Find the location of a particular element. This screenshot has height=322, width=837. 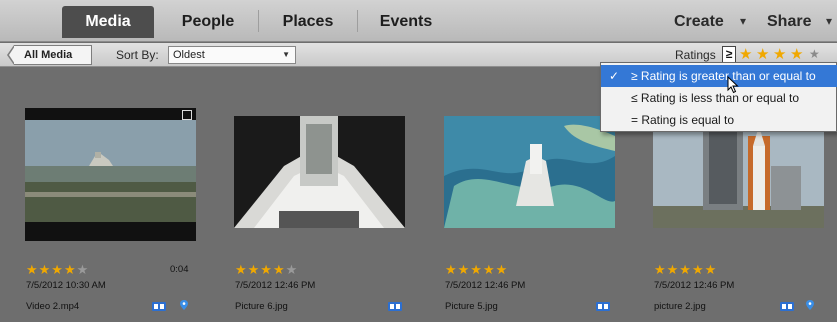

create-caret-icon: ▾ is located at coordinates (743, 22).